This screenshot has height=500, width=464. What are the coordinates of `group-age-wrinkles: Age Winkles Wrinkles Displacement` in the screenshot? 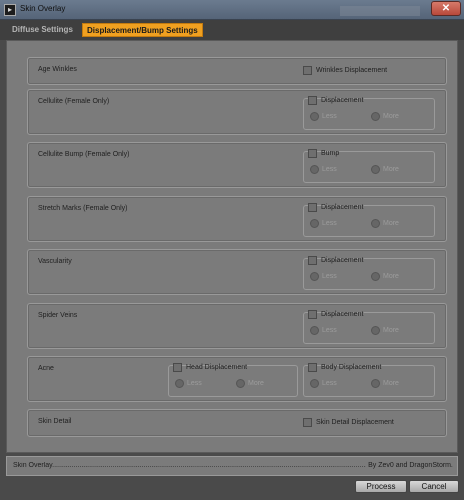 It's located at (237, 71).